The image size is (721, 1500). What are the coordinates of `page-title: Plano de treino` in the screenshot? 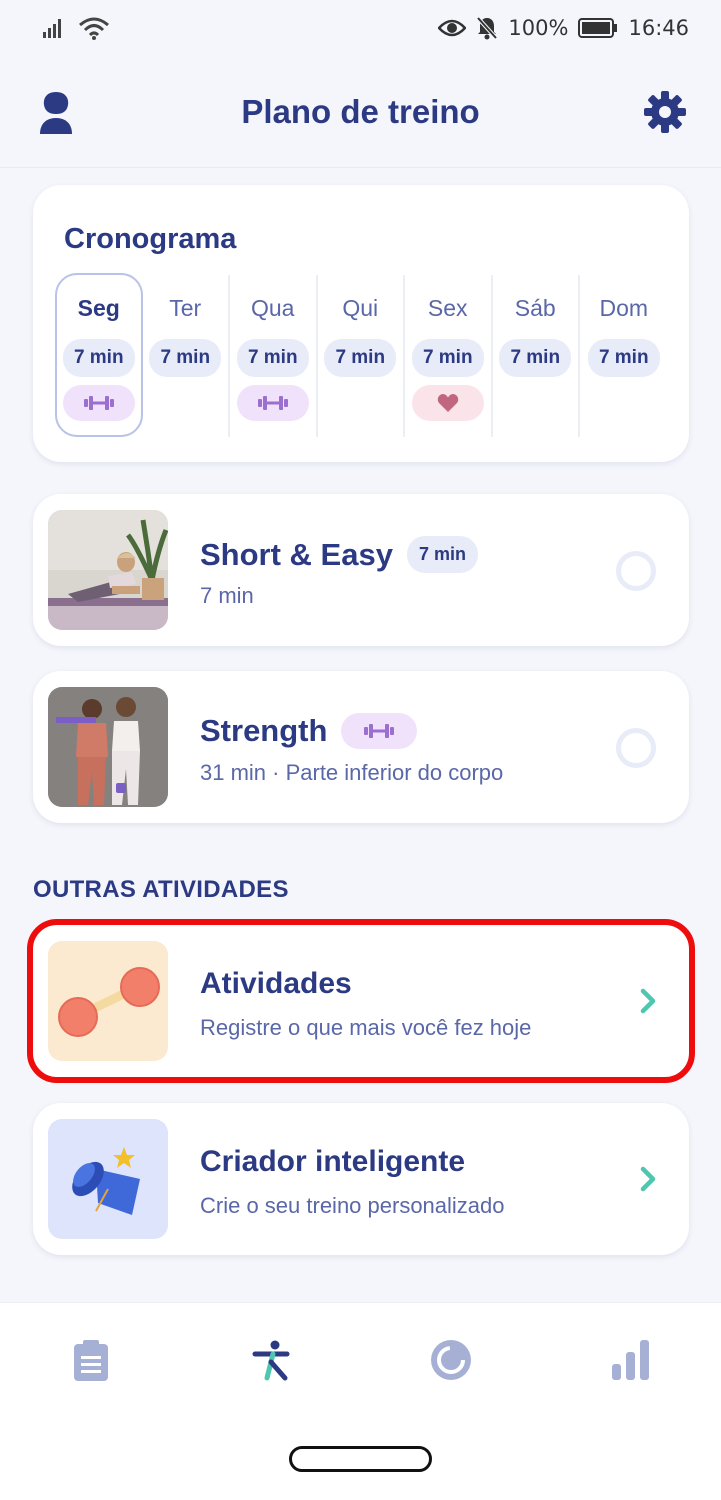 It's located at (360, 111).